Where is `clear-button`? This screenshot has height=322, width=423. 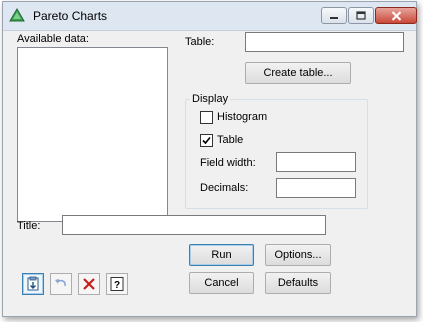
clear-button is located at coordinates (89, 284).